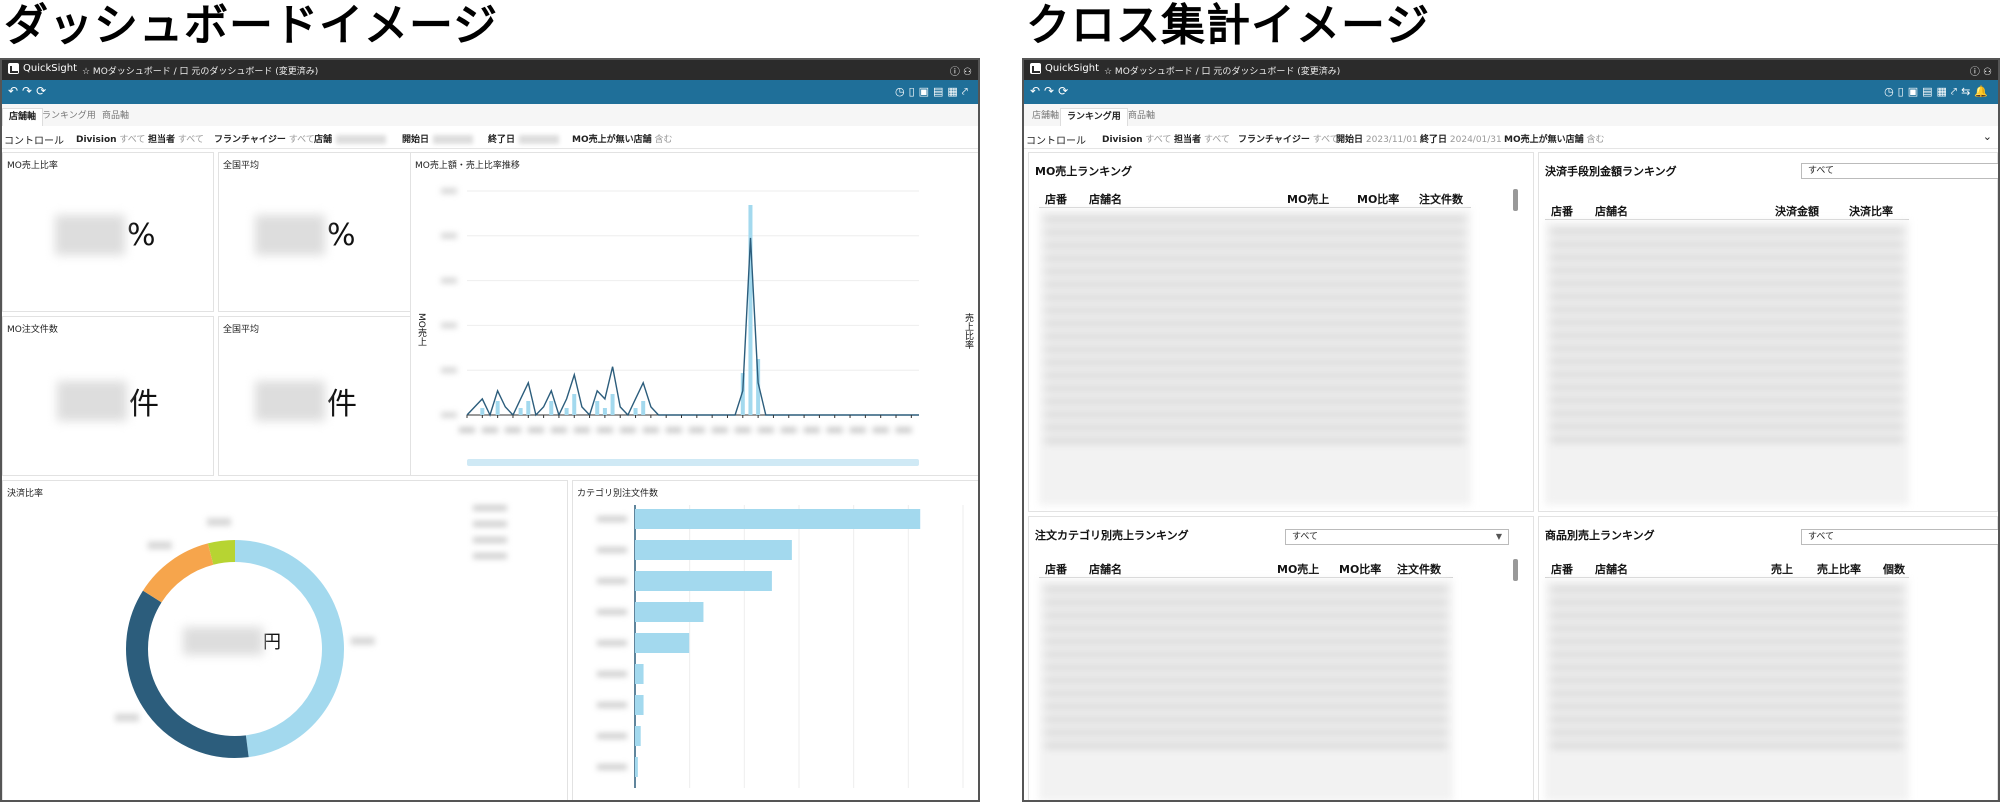  I want to click on store-filter: 店舗, so click(350, 138).